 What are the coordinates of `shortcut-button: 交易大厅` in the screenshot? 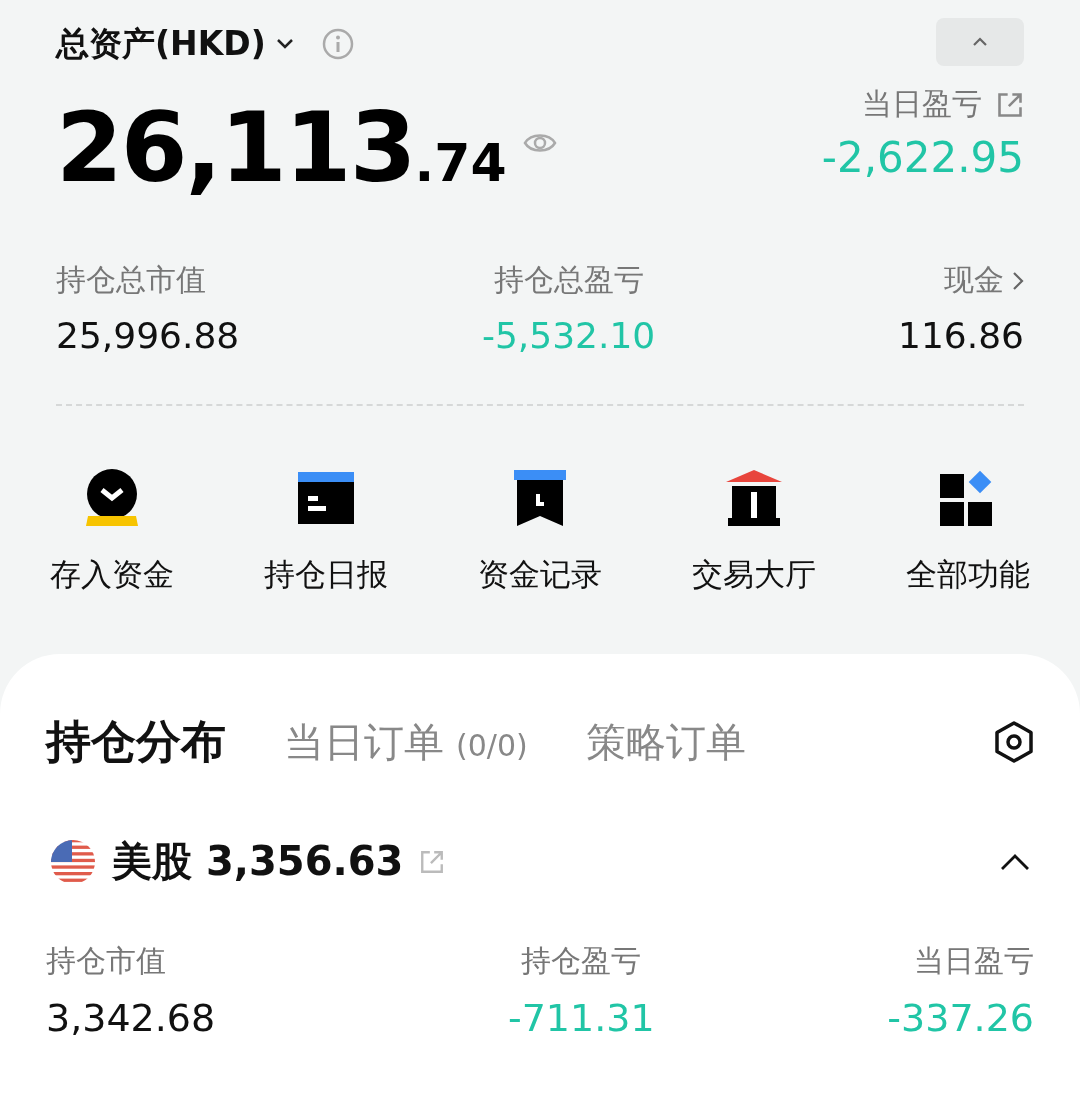 It's located at (754, 532).